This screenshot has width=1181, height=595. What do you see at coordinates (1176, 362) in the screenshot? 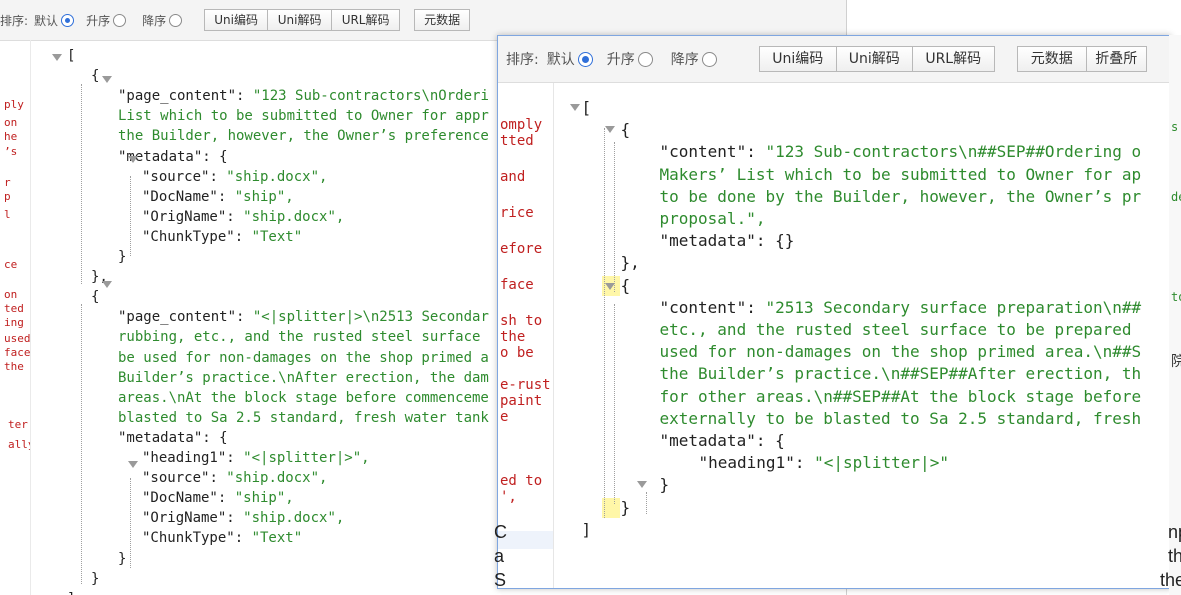
I see `fragment: 院` at bounding box center [1176, 362].